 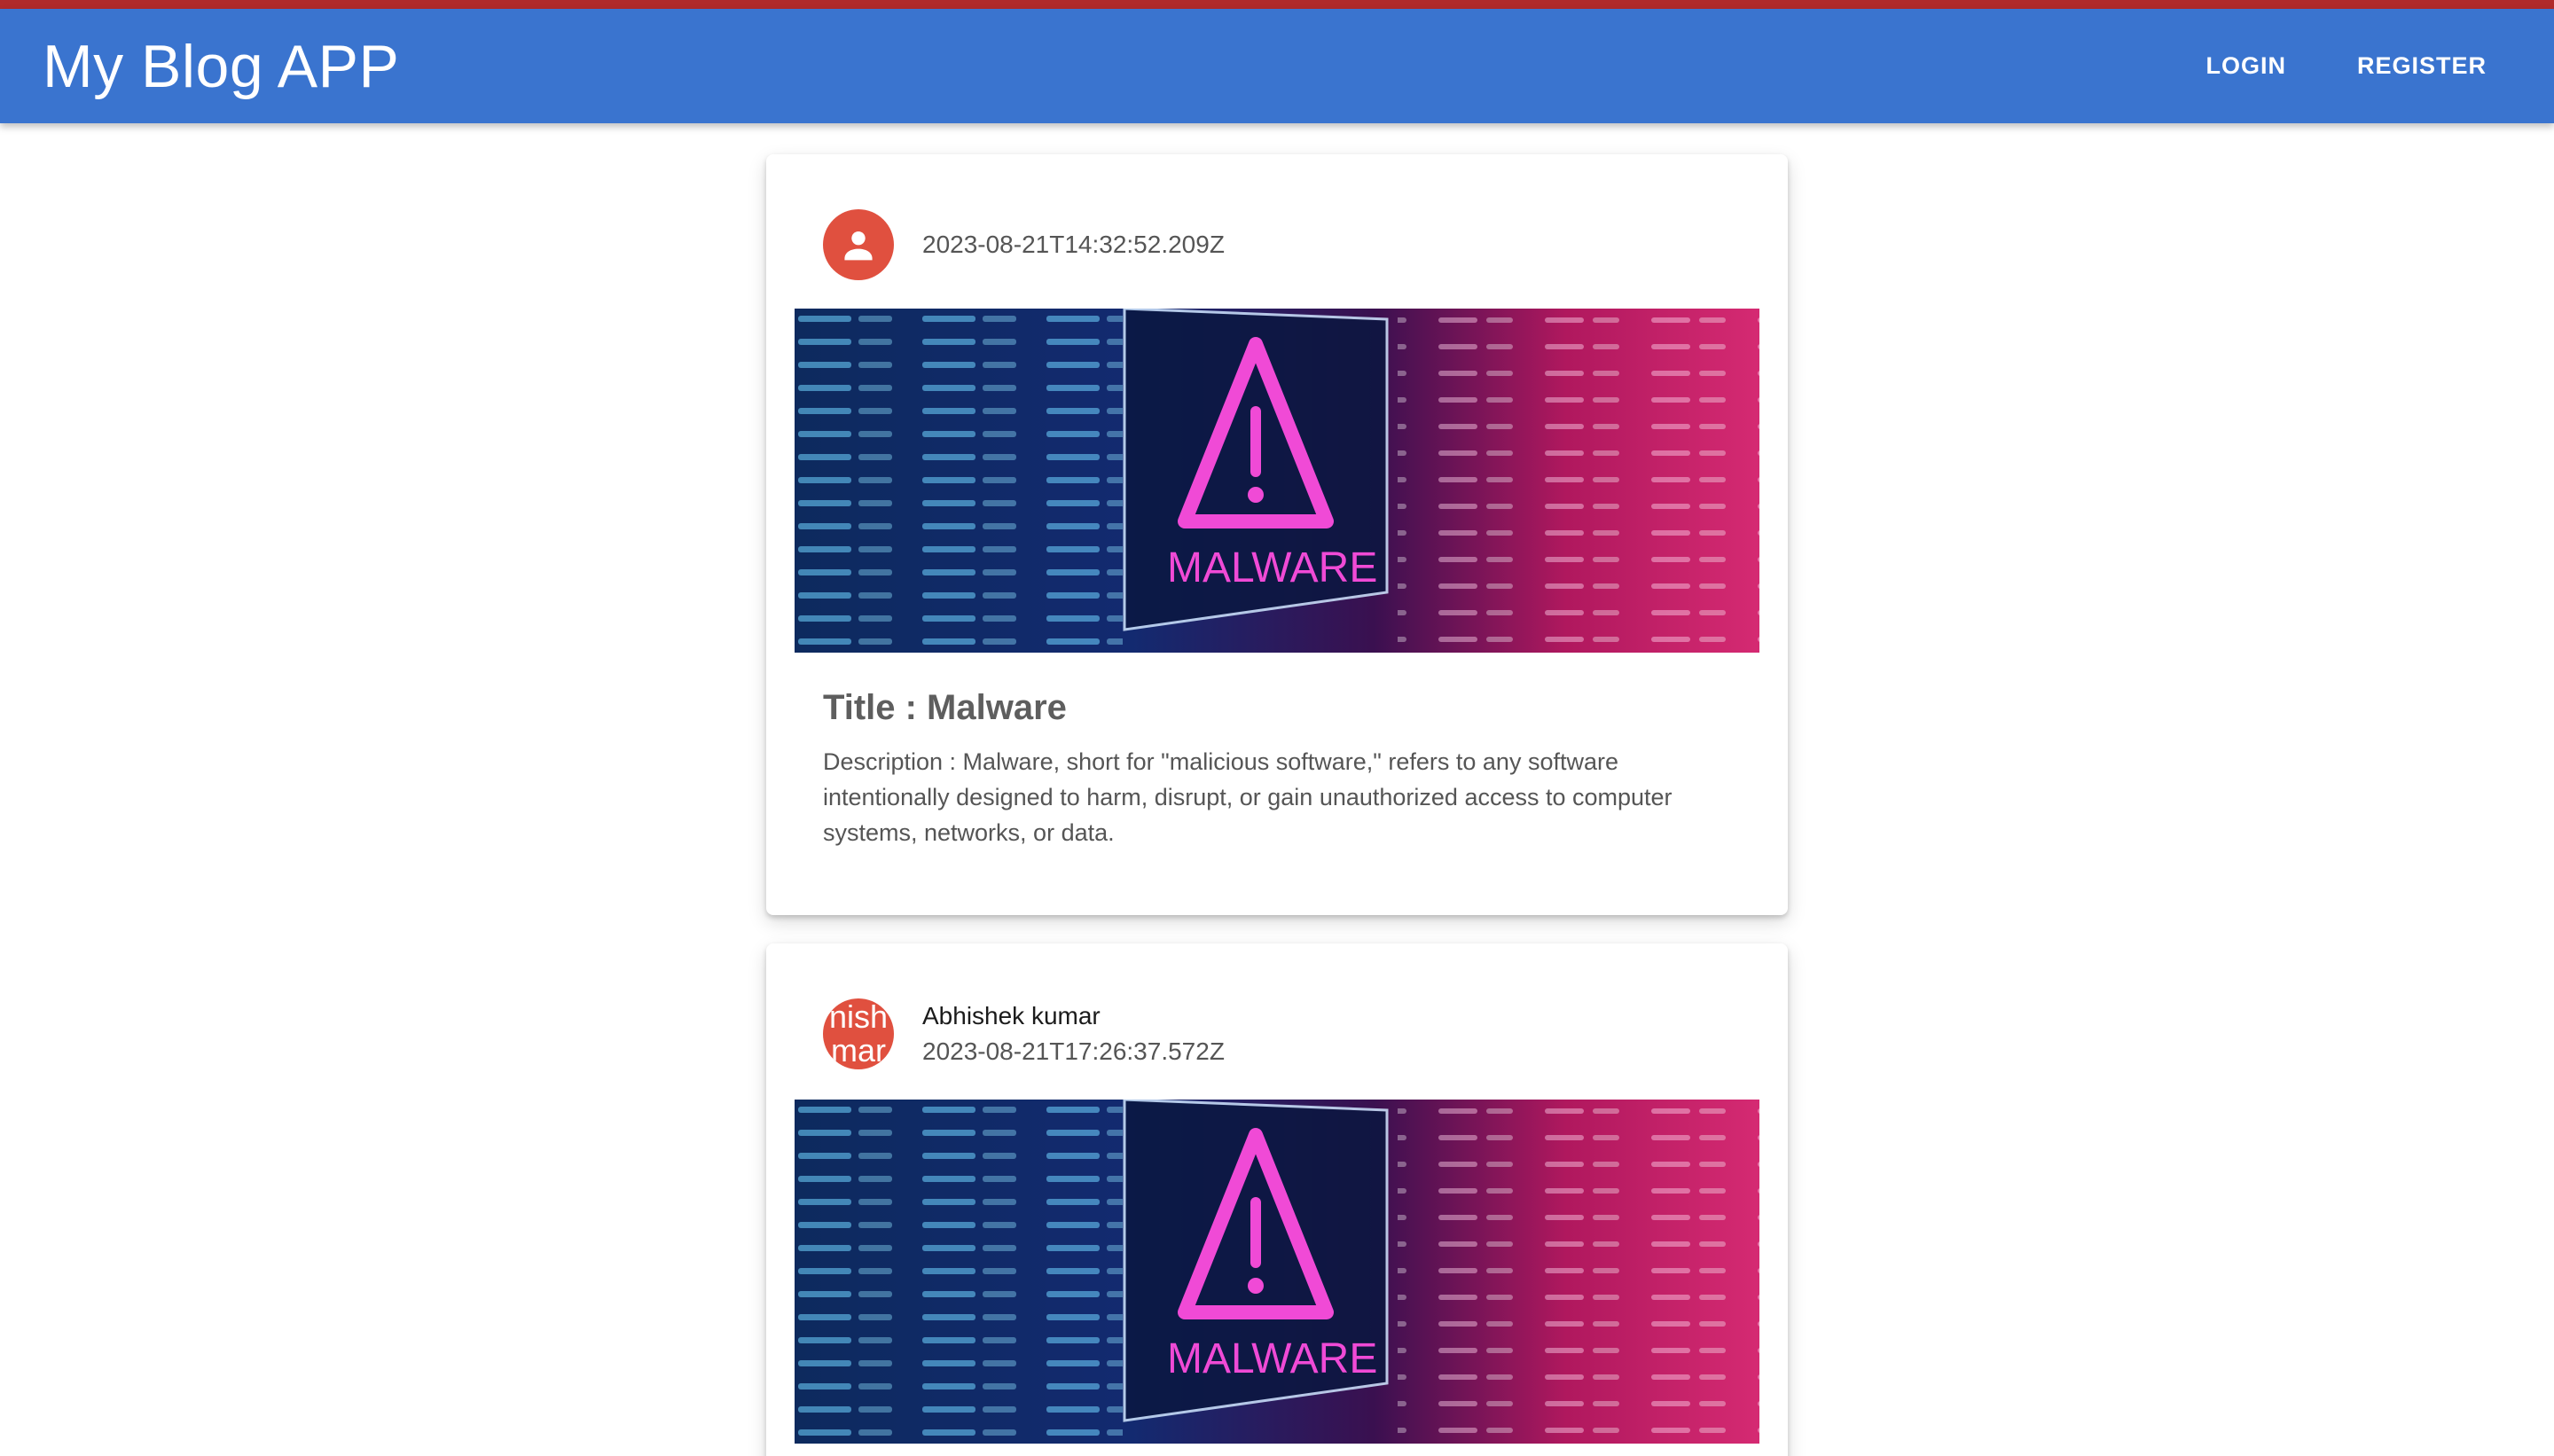 I want to click on avatar, so click(x=858, y=244).